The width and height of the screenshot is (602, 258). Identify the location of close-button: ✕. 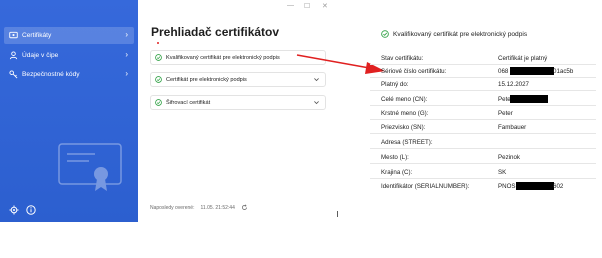
(325, 6).